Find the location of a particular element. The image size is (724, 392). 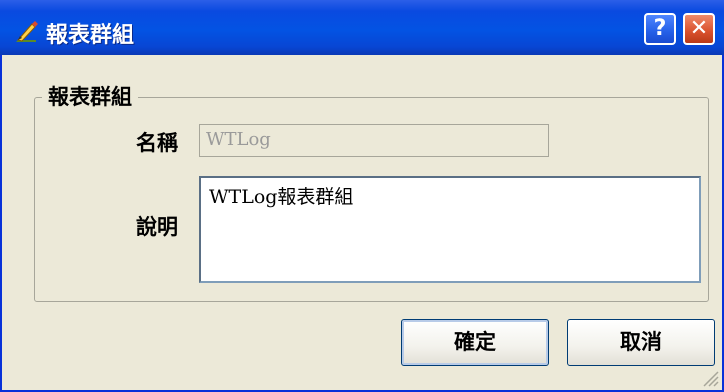

description-label: 說明 is located at coordinates (157, 227).